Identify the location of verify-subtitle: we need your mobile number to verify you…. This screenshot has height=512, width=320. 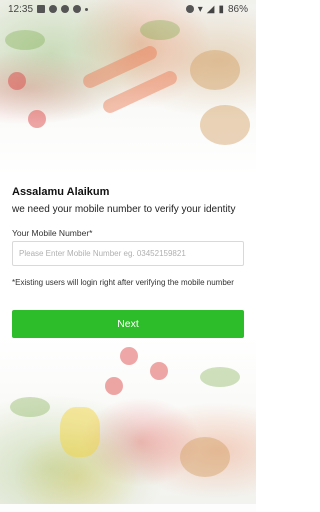
(124, 209).